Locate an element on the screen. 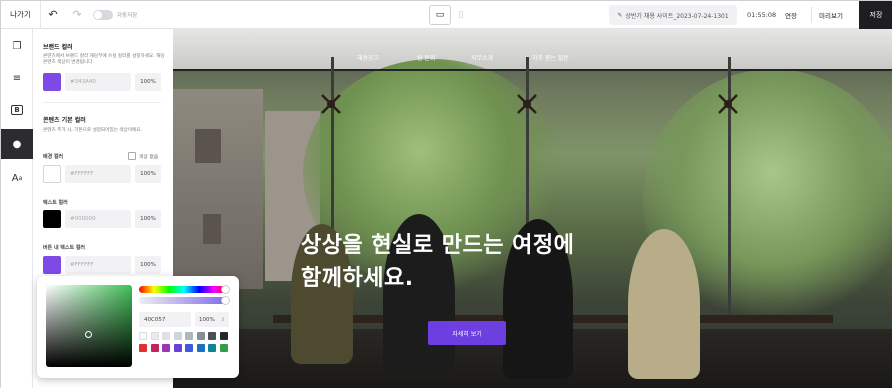 The image size is (892, 388). extend-button: 연장 is located at coordinates (791, 15).